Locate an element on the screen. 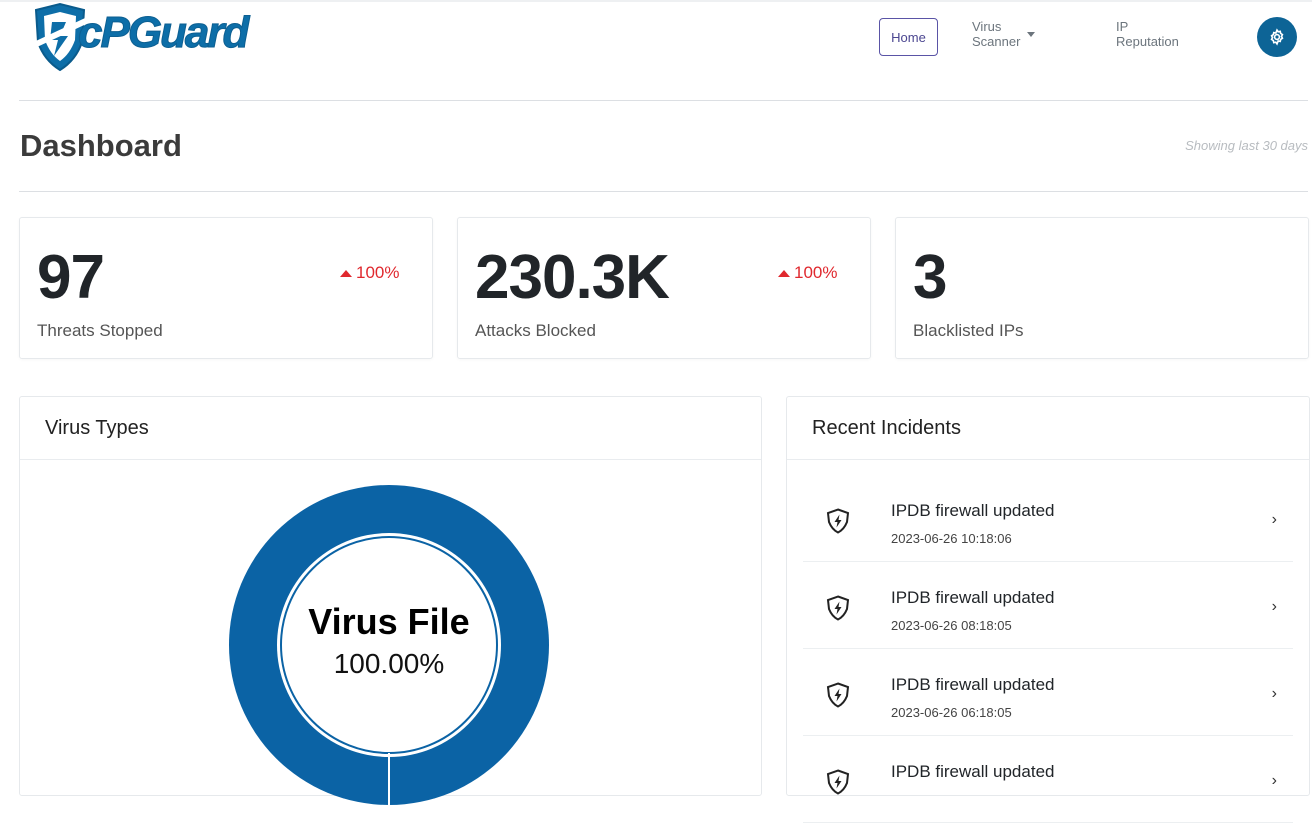 The height and width of the screenshot is (823, 1312). stat-value: 3 is located at coordinates (930, 277).